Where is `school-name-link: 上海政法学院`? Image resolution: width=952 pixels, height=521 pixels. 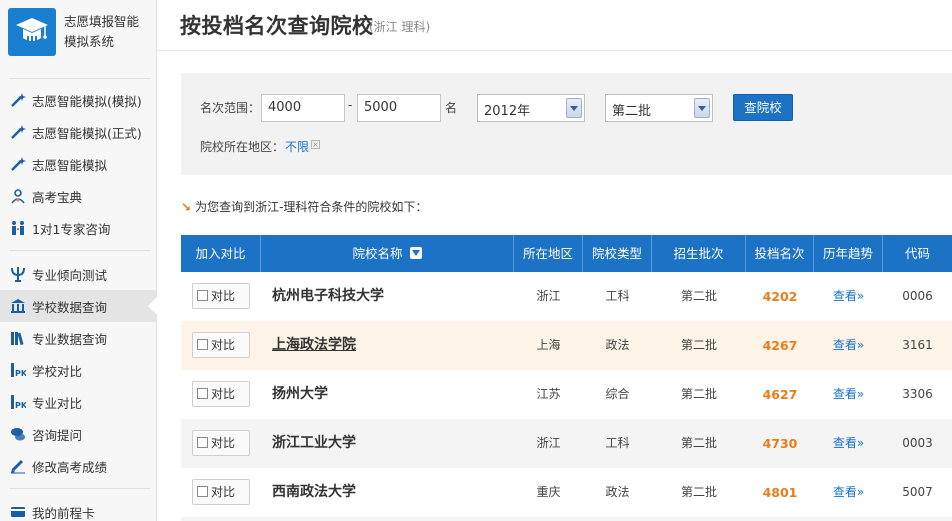
school-name-link: 上海政法学院 is located at coordinates (314, 345).